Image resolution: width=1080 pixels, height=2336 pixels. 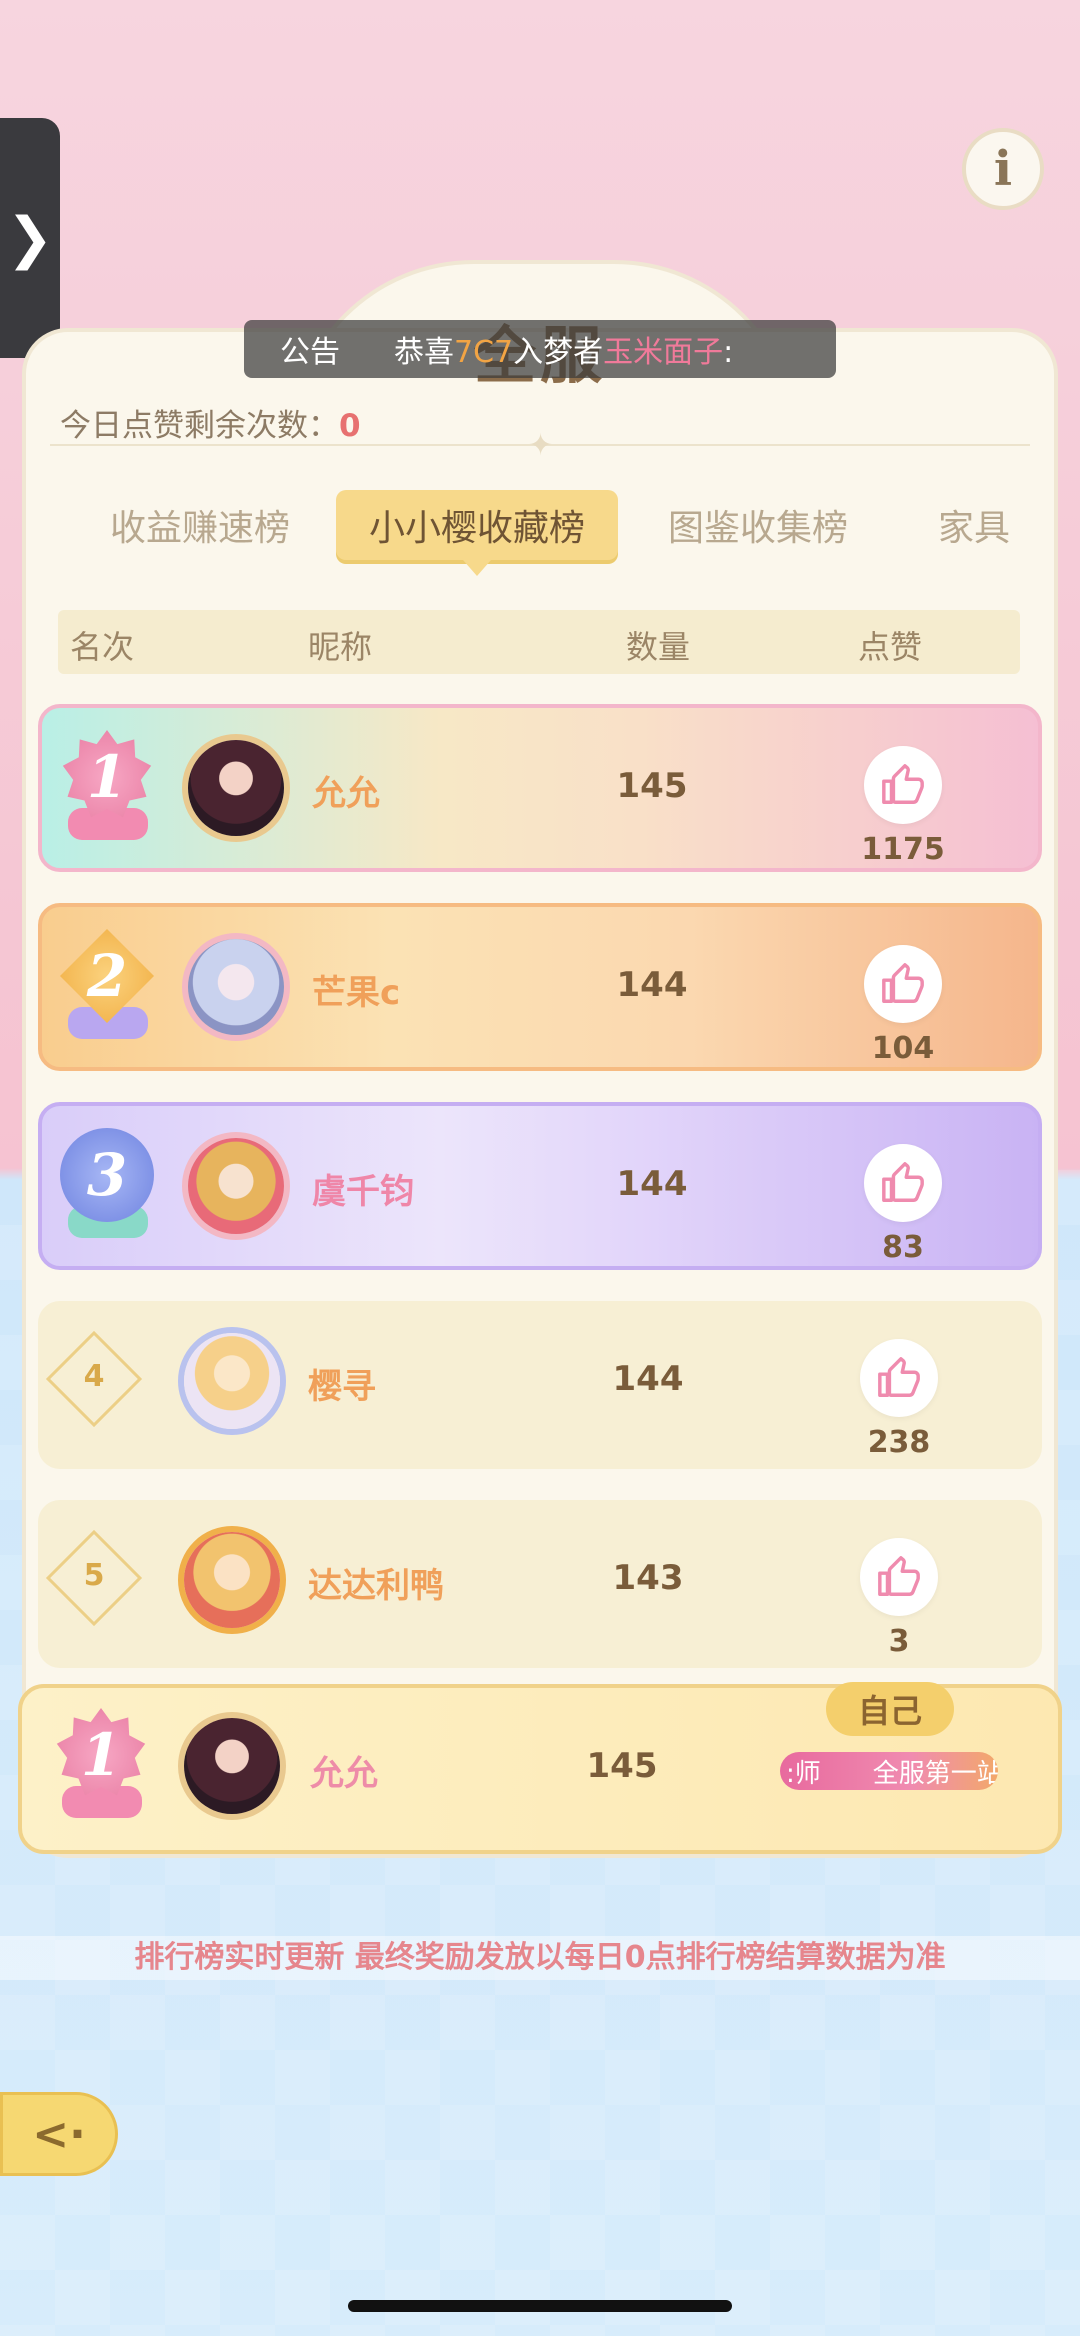 What do you see at coordinates (540, 987) in the screenshot?
I see `table-row: 2 芒果c 144 104` at bounding box center [540, 987].